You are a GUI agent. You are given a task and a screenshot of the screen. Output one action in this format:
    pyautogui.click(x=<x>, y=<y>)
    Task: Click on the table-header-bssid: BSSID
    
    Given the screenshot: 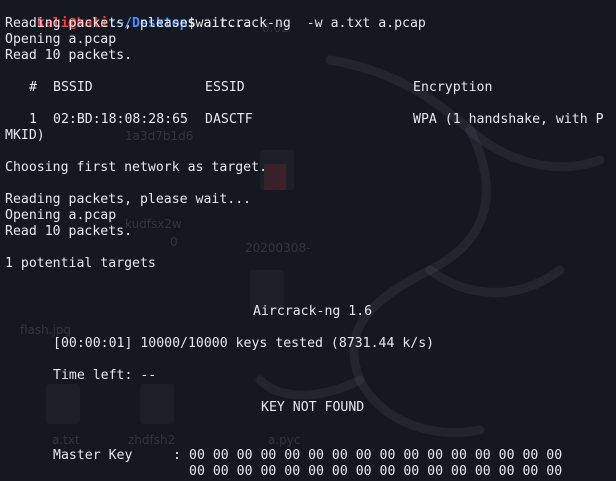 What is the action you would take?
    pyautogui.click(x=73, y=87)
    